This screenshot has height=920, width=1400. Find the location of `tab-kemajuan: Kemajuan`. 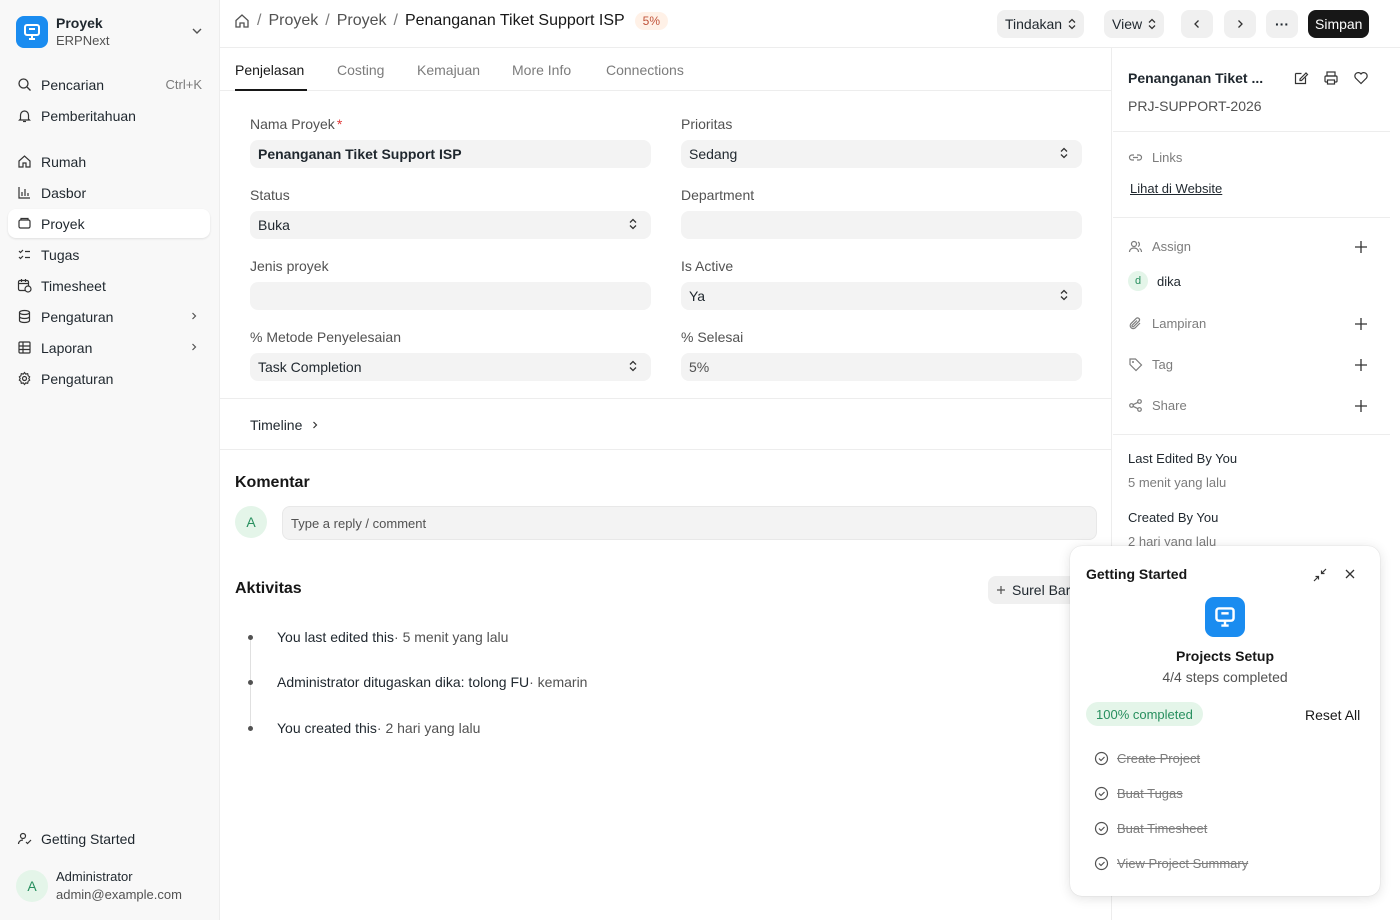

tab-kemajuan: Kemajuan is located at coordinates (448, 70).